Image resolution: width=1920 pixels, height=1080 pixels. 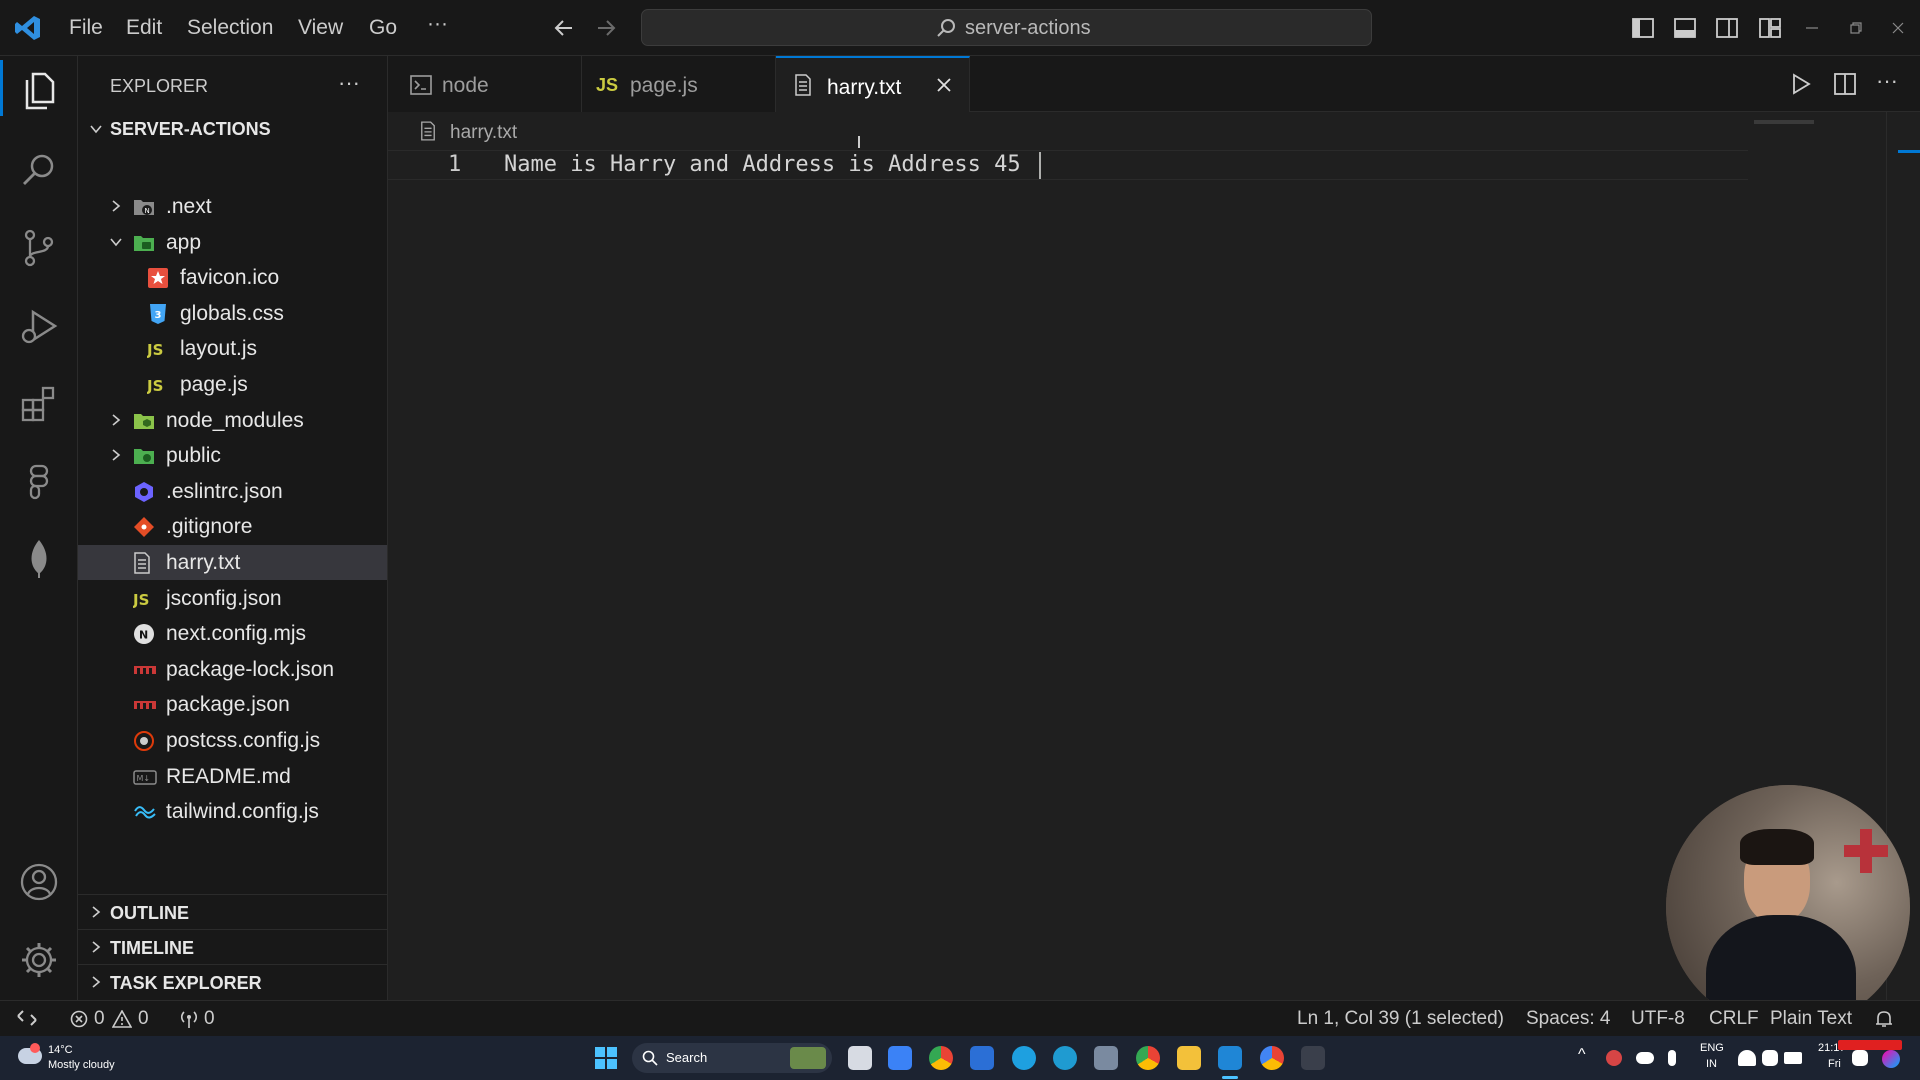 I want to click on tree-file: Nnext.config.mjs, so click(x=232, y=633).